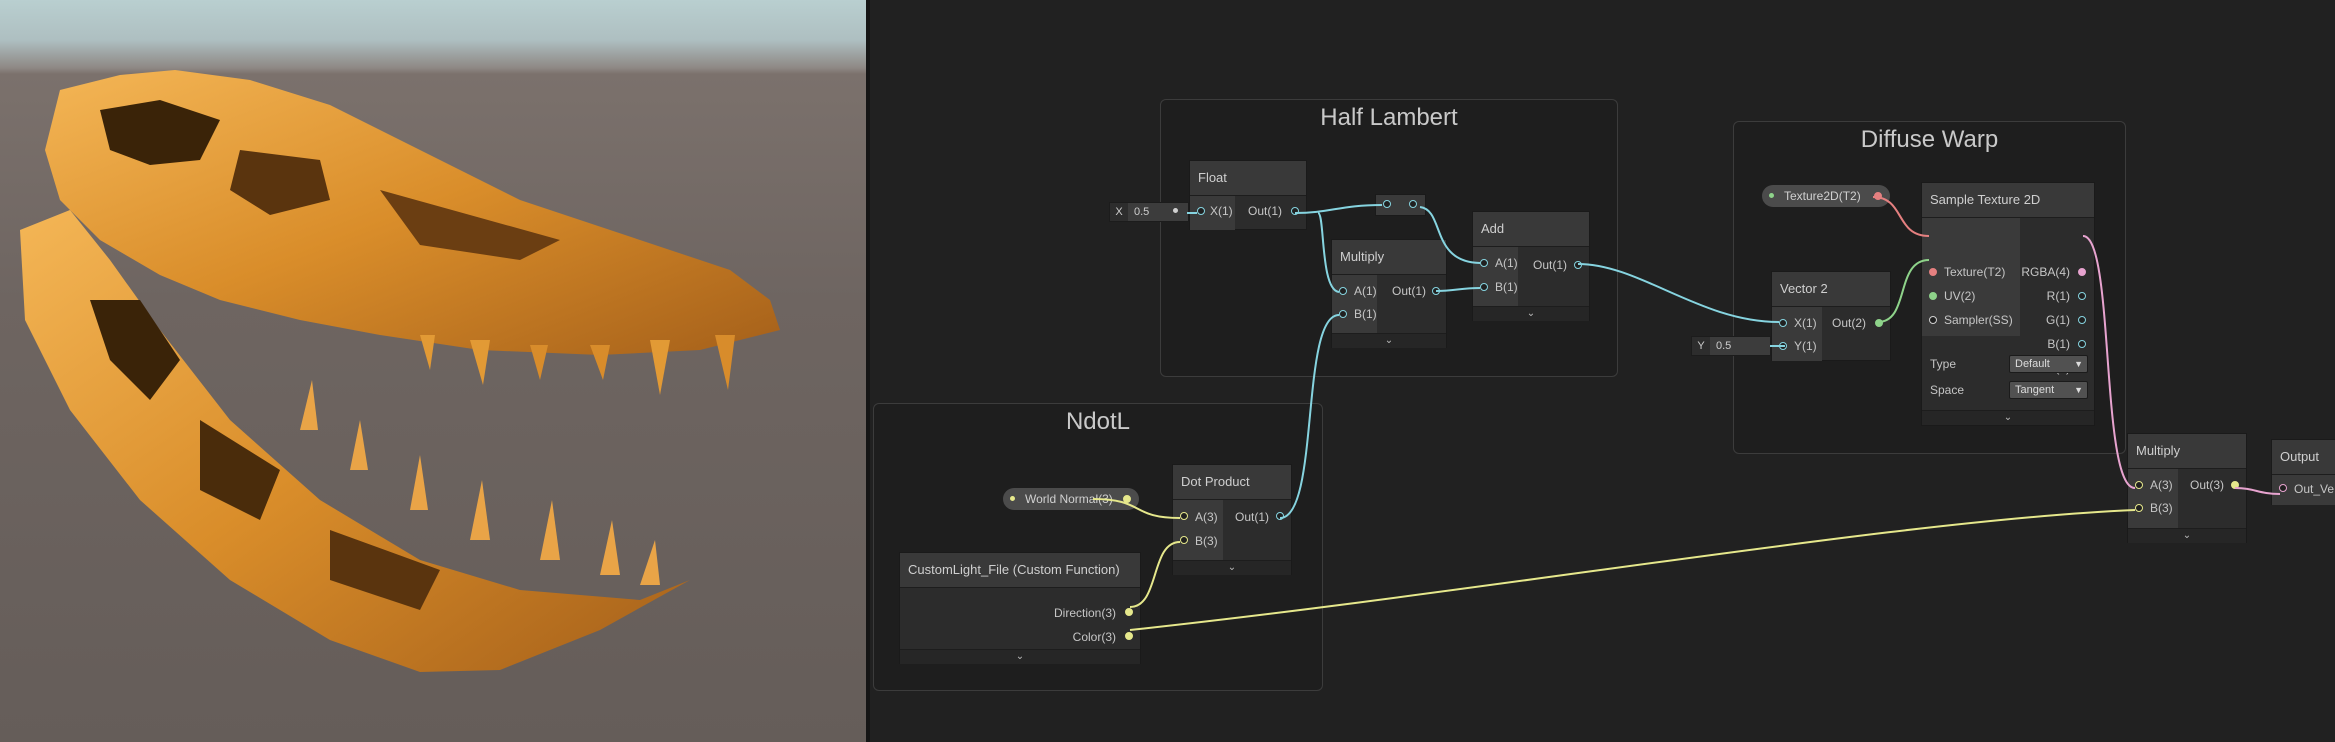 This screenshot has height=742, width=2335. I want to click on node-title: Float, so click(1248, 178).